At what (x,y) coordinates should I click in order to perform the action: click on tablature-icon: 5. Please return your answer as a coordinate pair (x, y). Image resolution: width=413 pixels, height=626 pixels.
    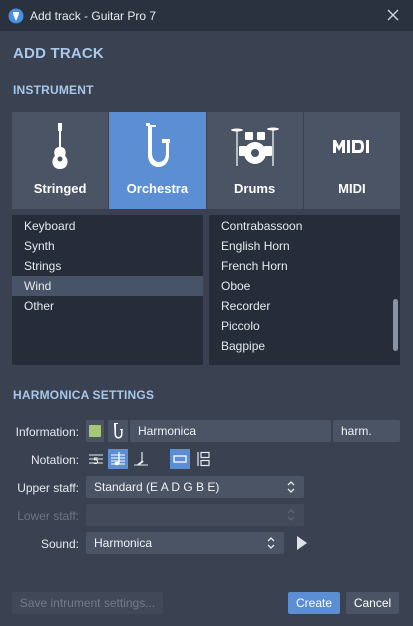
    Looking at the image, I should click on (96, 460).